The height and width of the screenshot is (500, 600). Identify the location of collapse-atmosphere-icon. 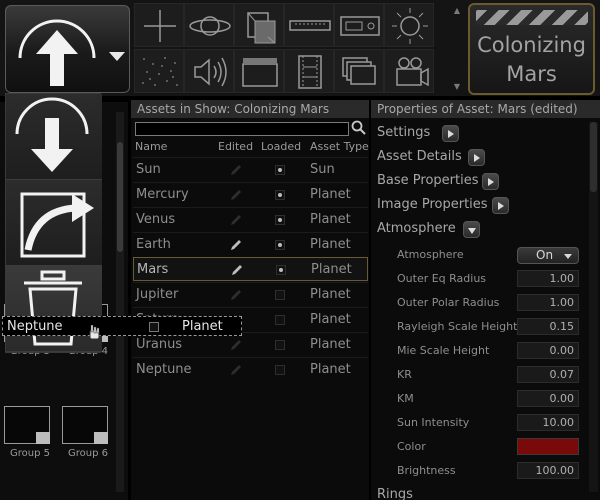
(471, 229).